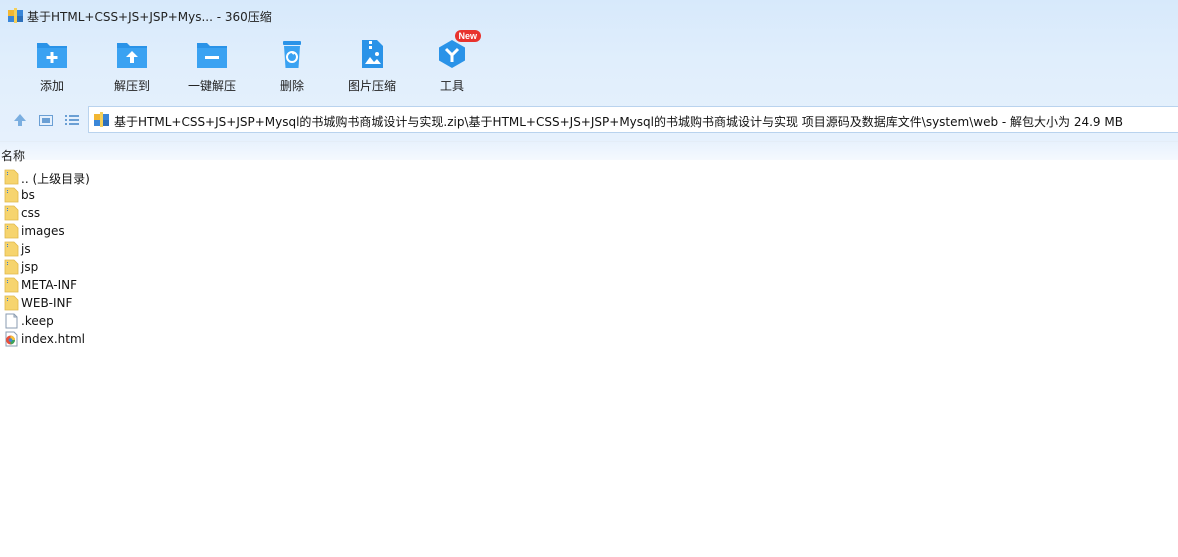 This screenshot has height=557, width=1178. I want to click on list-item-name: .. (上级目录), so click(55, 179).